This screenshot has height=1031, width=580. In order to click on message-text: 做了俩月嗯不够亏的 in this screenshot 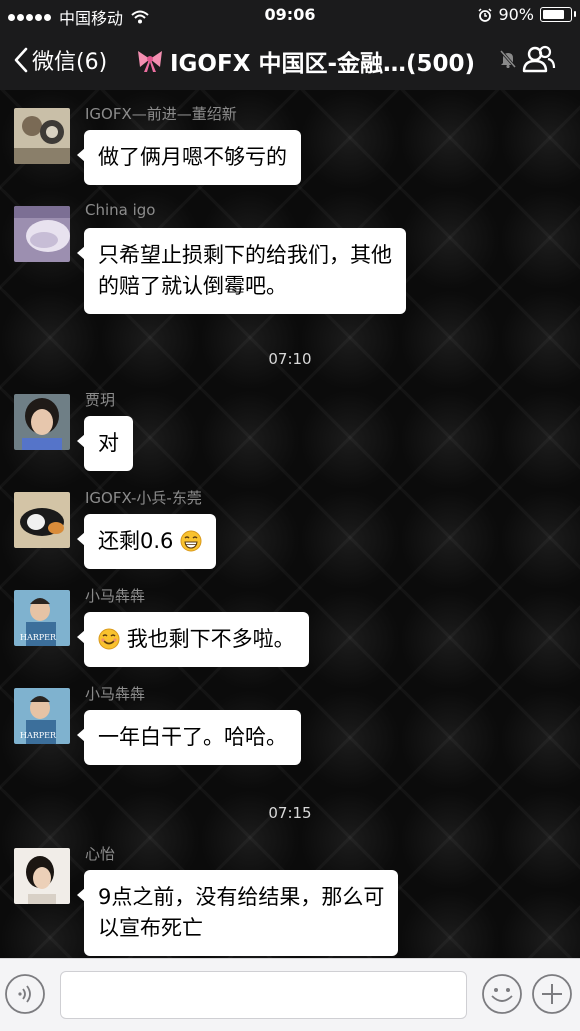, I will do `click(192, 157)`.